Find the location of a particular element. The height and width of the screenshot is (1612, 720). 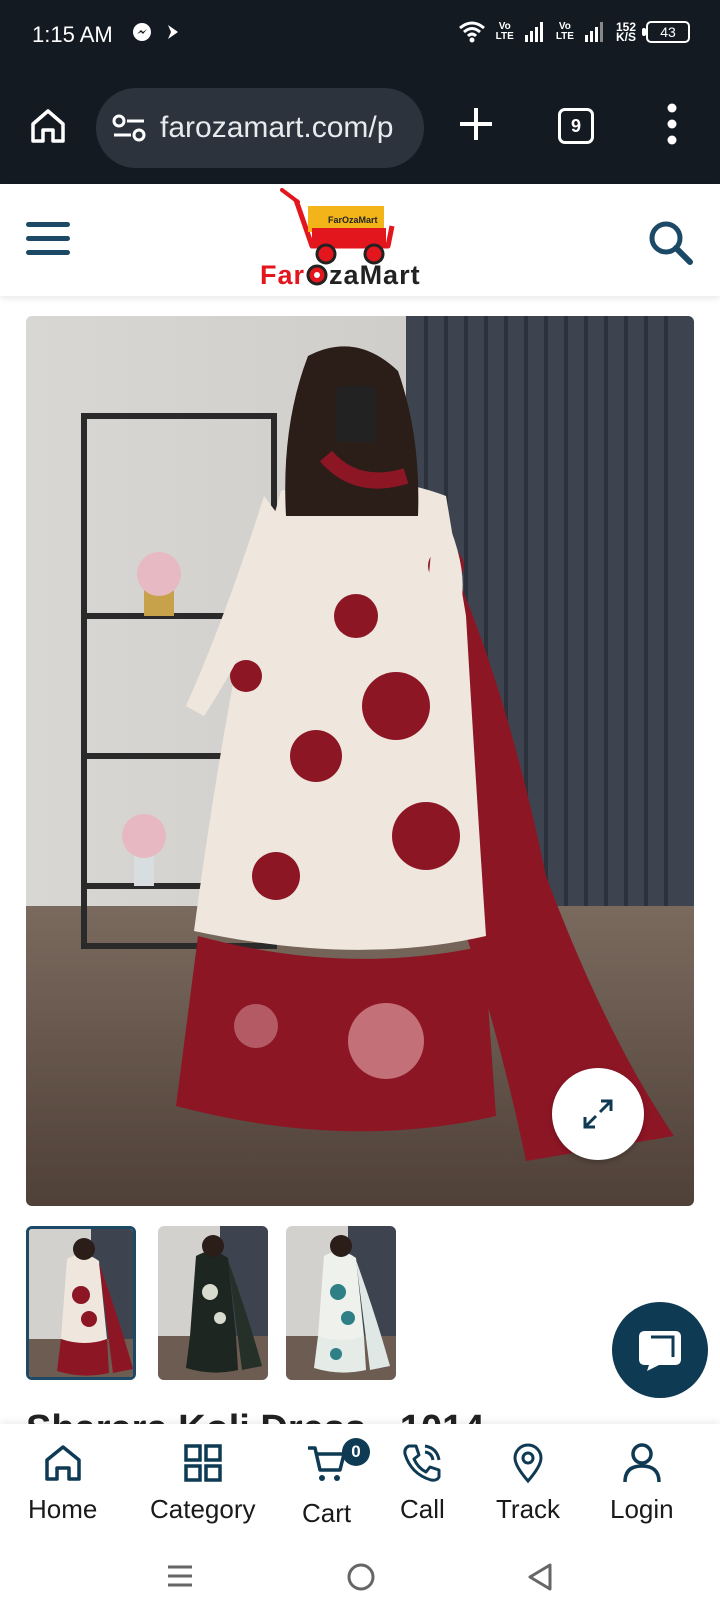

home-icon is located at coordinates (62, 1463).